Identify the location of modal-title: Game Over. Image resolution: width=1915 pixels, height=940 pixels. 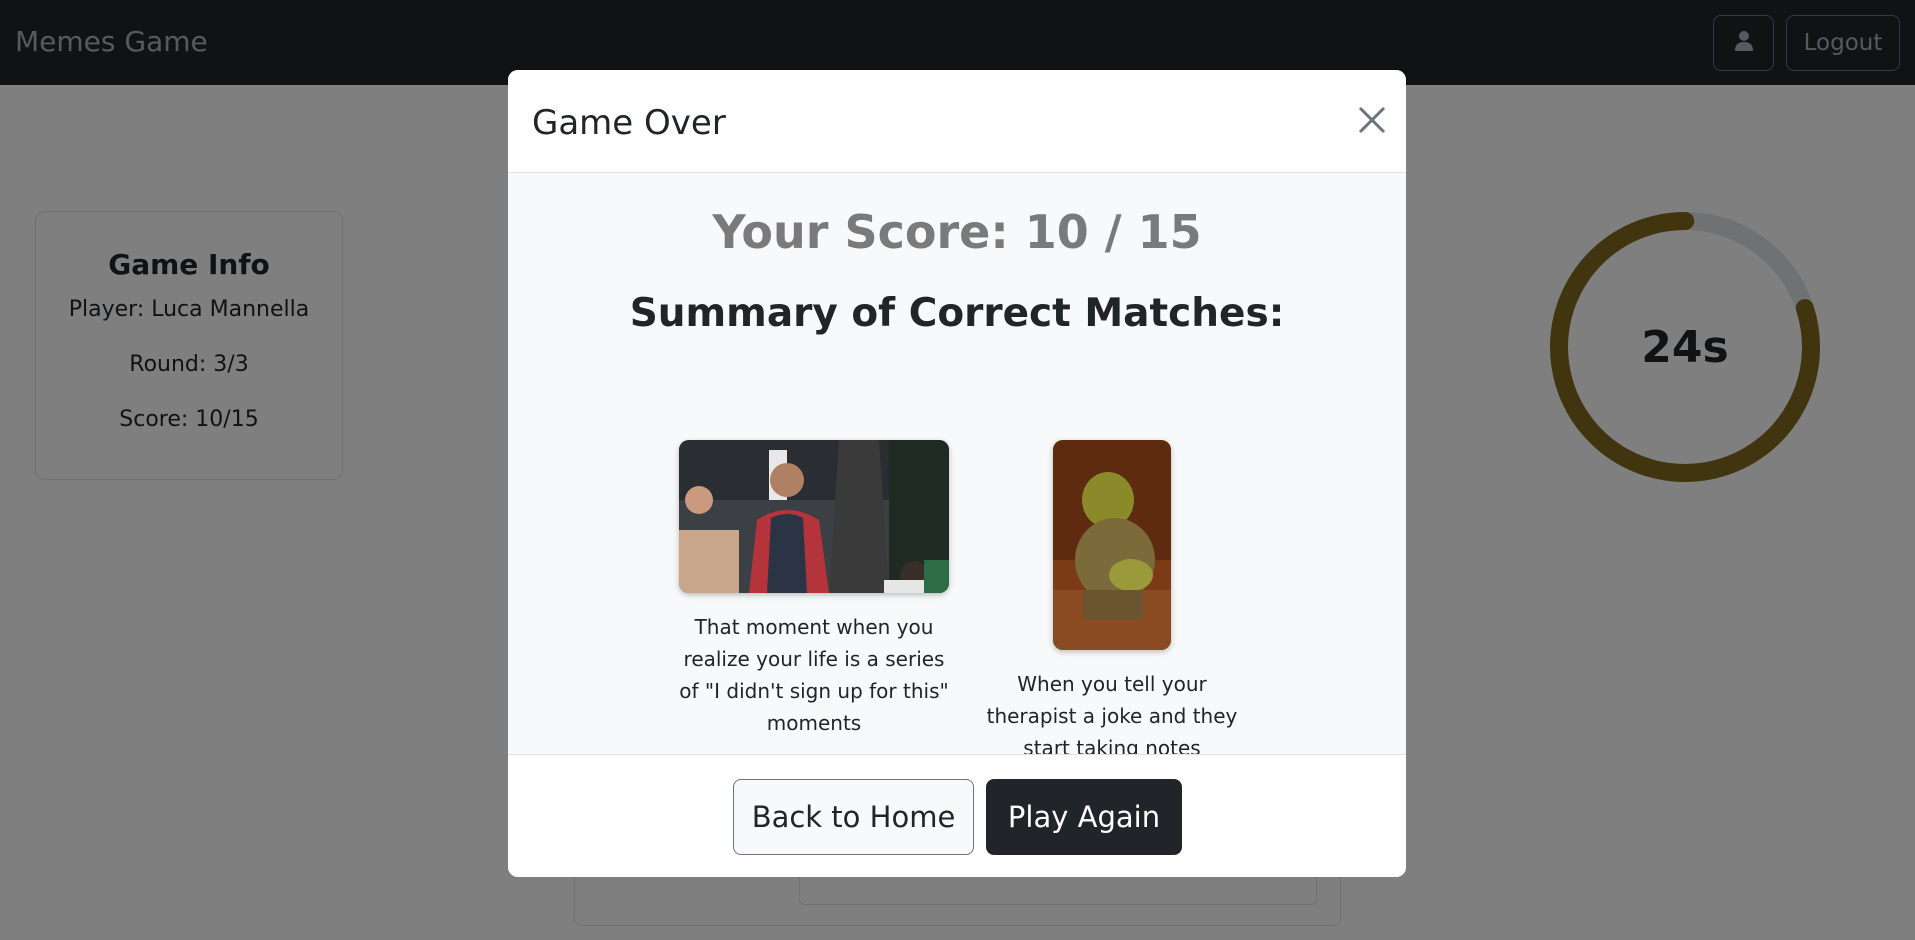
(629, 123).